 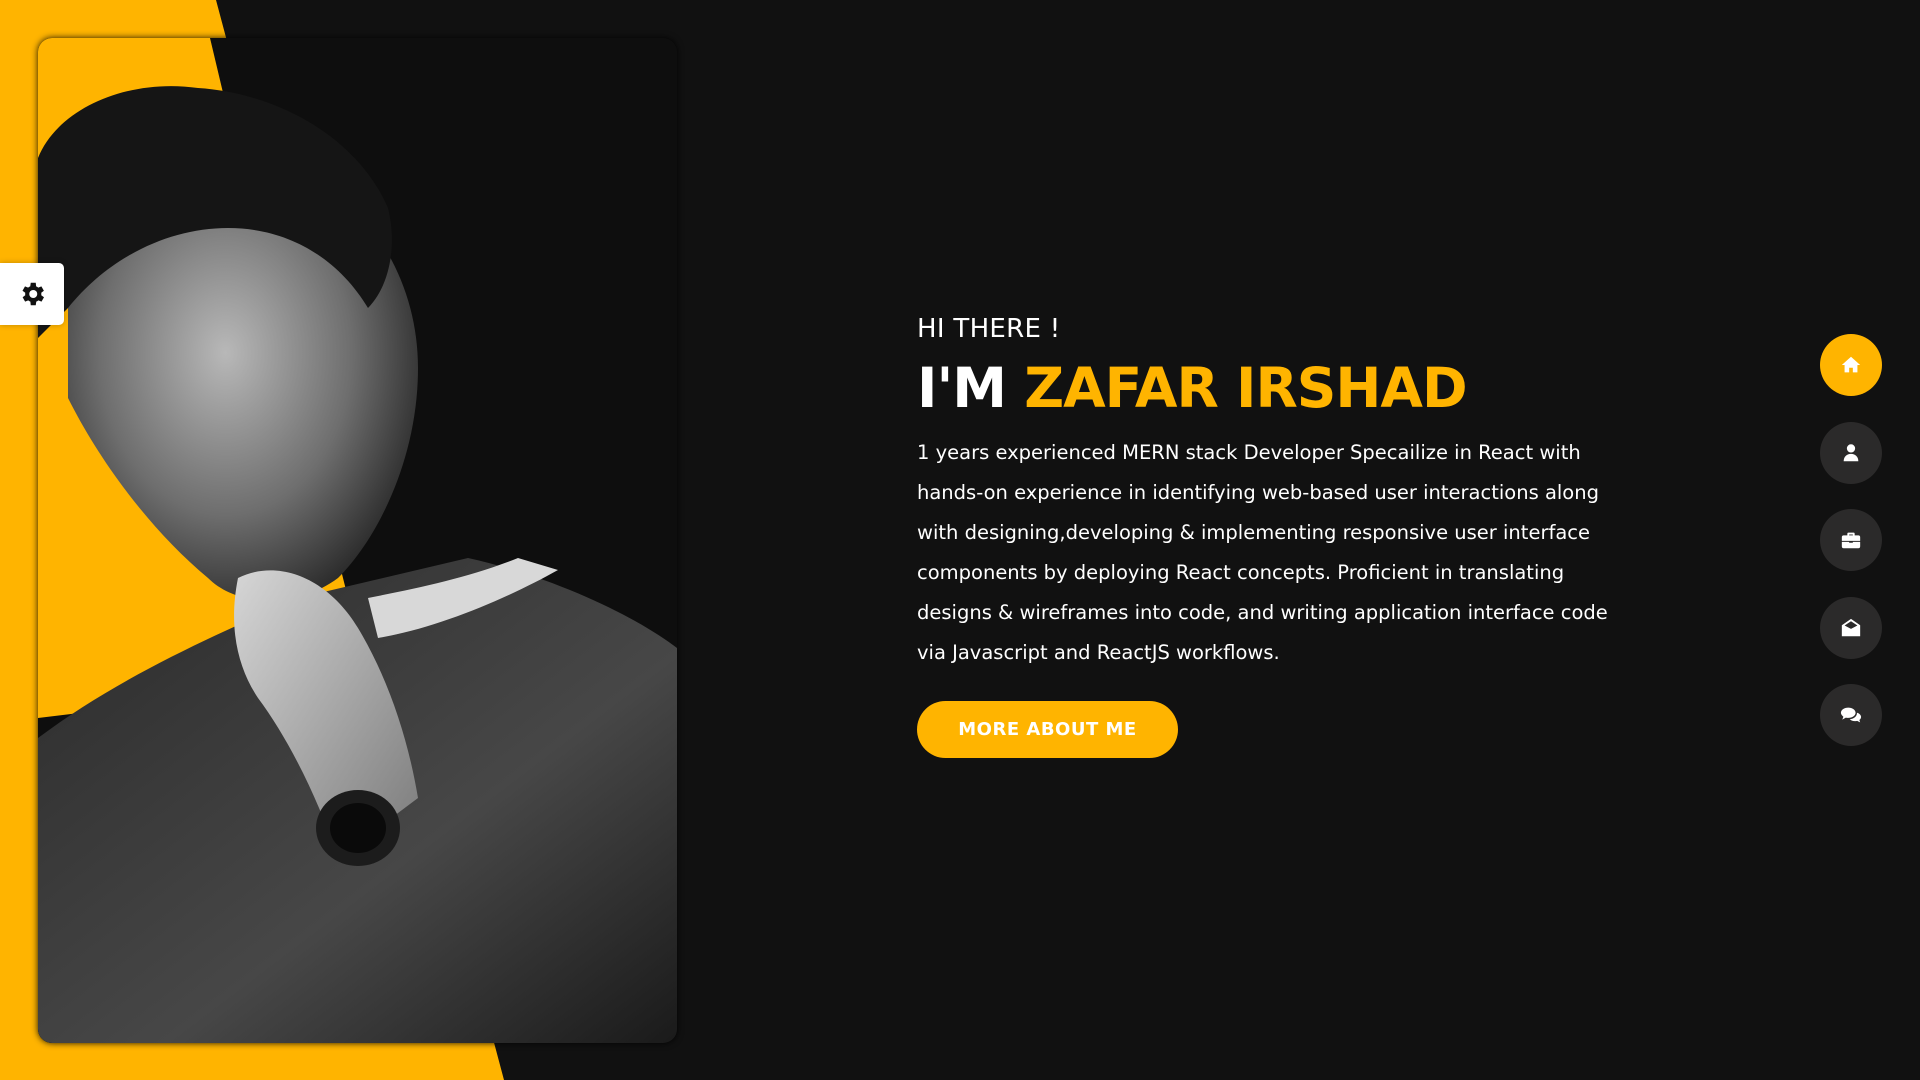 I want to click on envelope-open-icon, so click(x=1851, y=627).